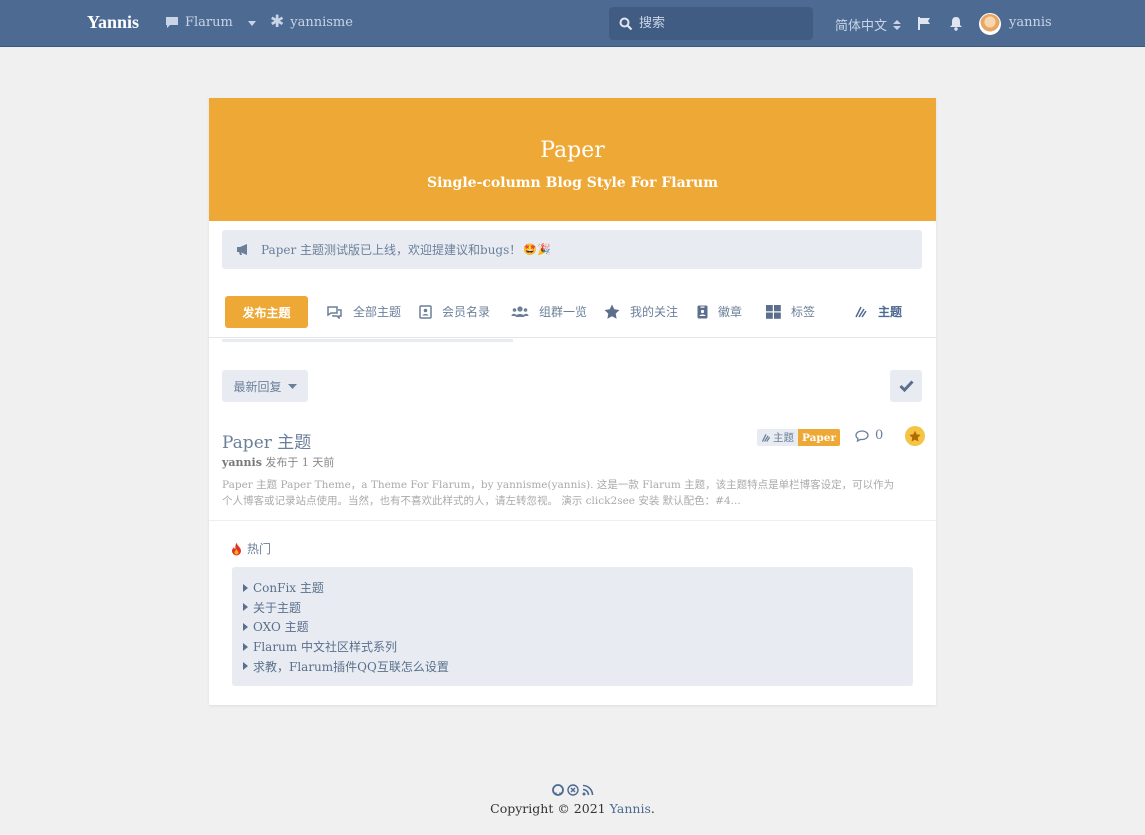  I want to click on discussion-time: 发布于 1 天前, so click(300, 462).